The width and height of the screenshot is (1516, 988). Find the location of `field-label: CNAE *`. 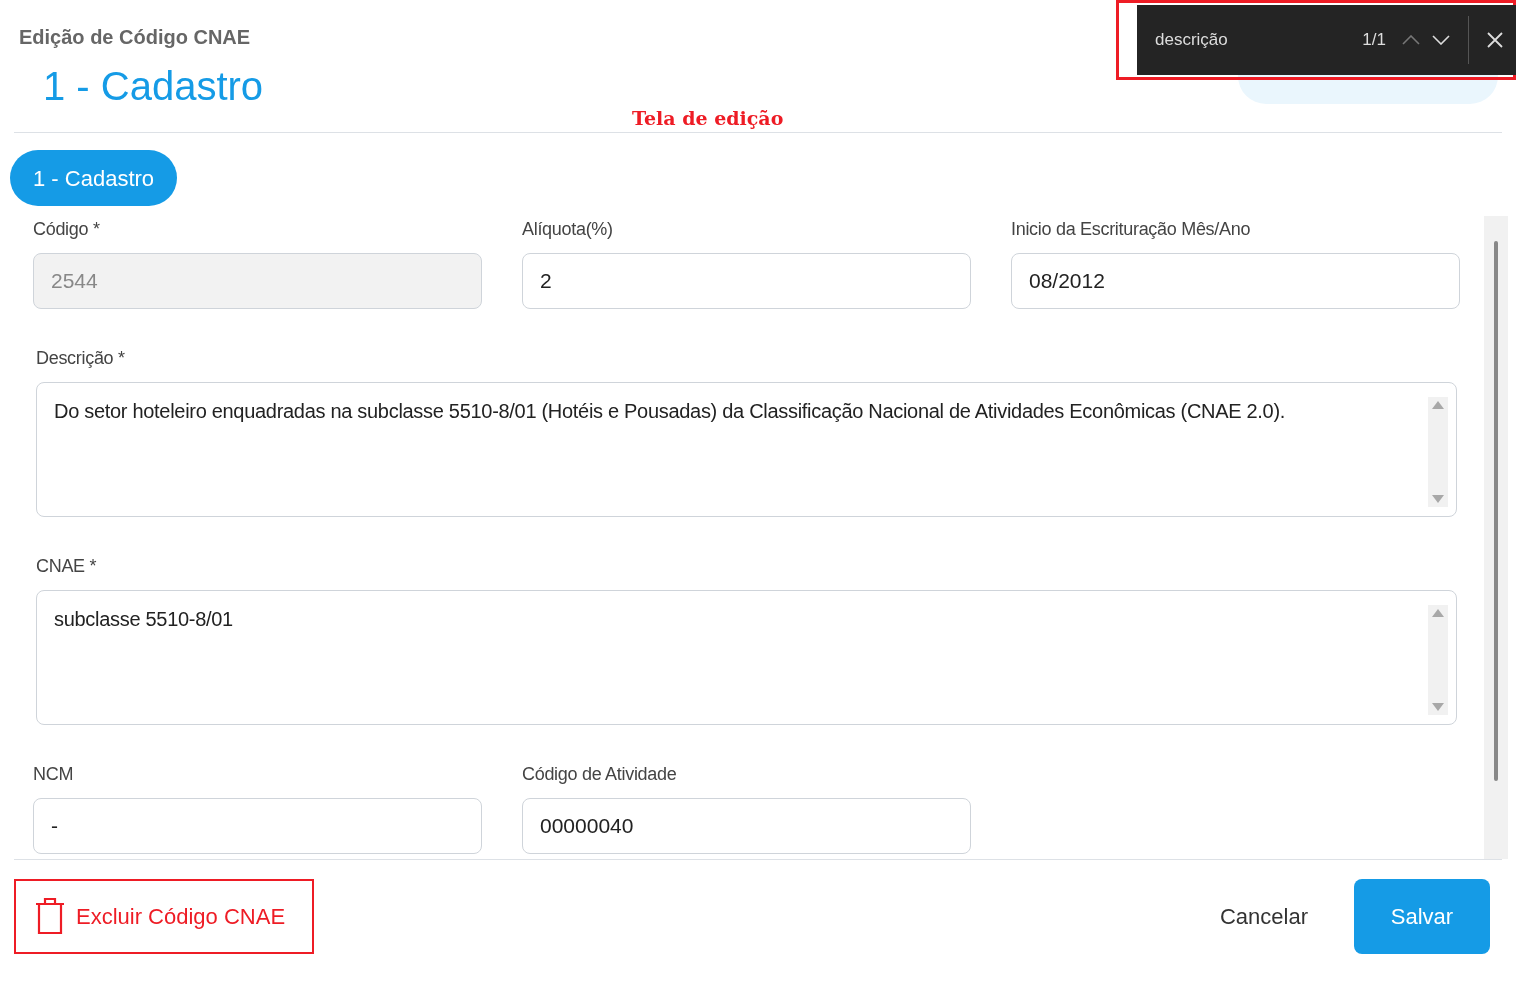

field-label: CNAE * is located at coordinates (67, 566).